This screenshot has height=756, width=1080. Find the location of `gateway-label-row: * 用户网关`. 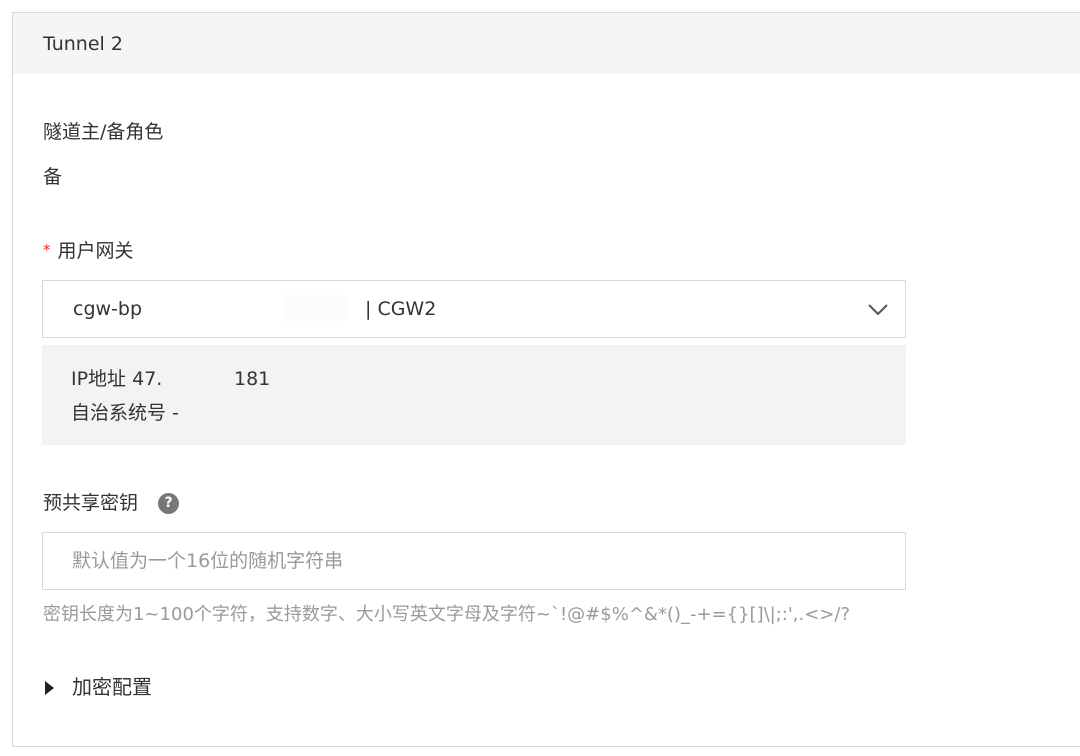

gateway-label-row: * 用户网关 is located at coordinates (88, 250).